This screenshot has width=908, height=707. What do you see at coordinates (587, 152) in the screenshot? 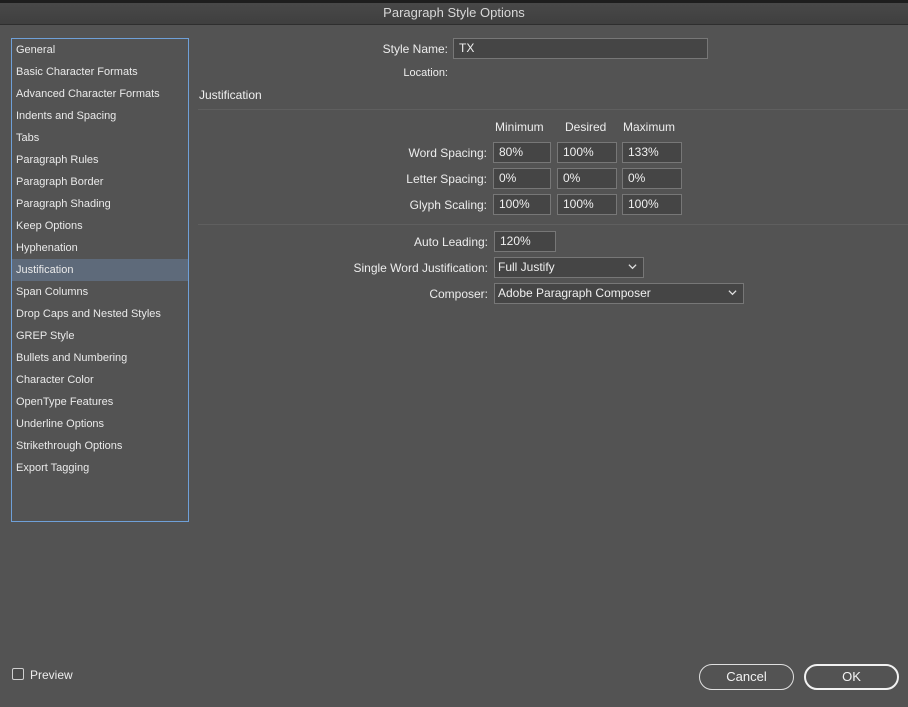
I see `word-spacing-desired-input: 100%` at bounding box center [587, 152].